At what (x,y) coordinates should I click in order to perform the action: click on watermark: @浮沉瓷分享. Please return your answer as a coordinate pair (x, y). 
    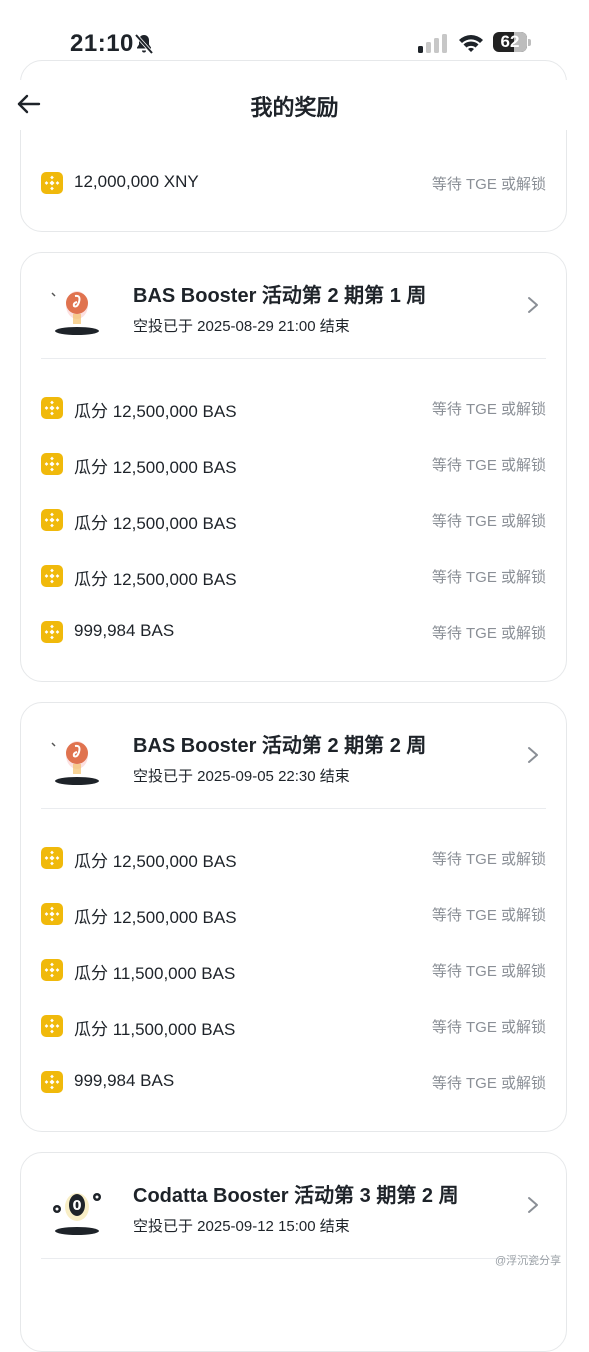
    Looking at the image, I should click on (528, 1261).